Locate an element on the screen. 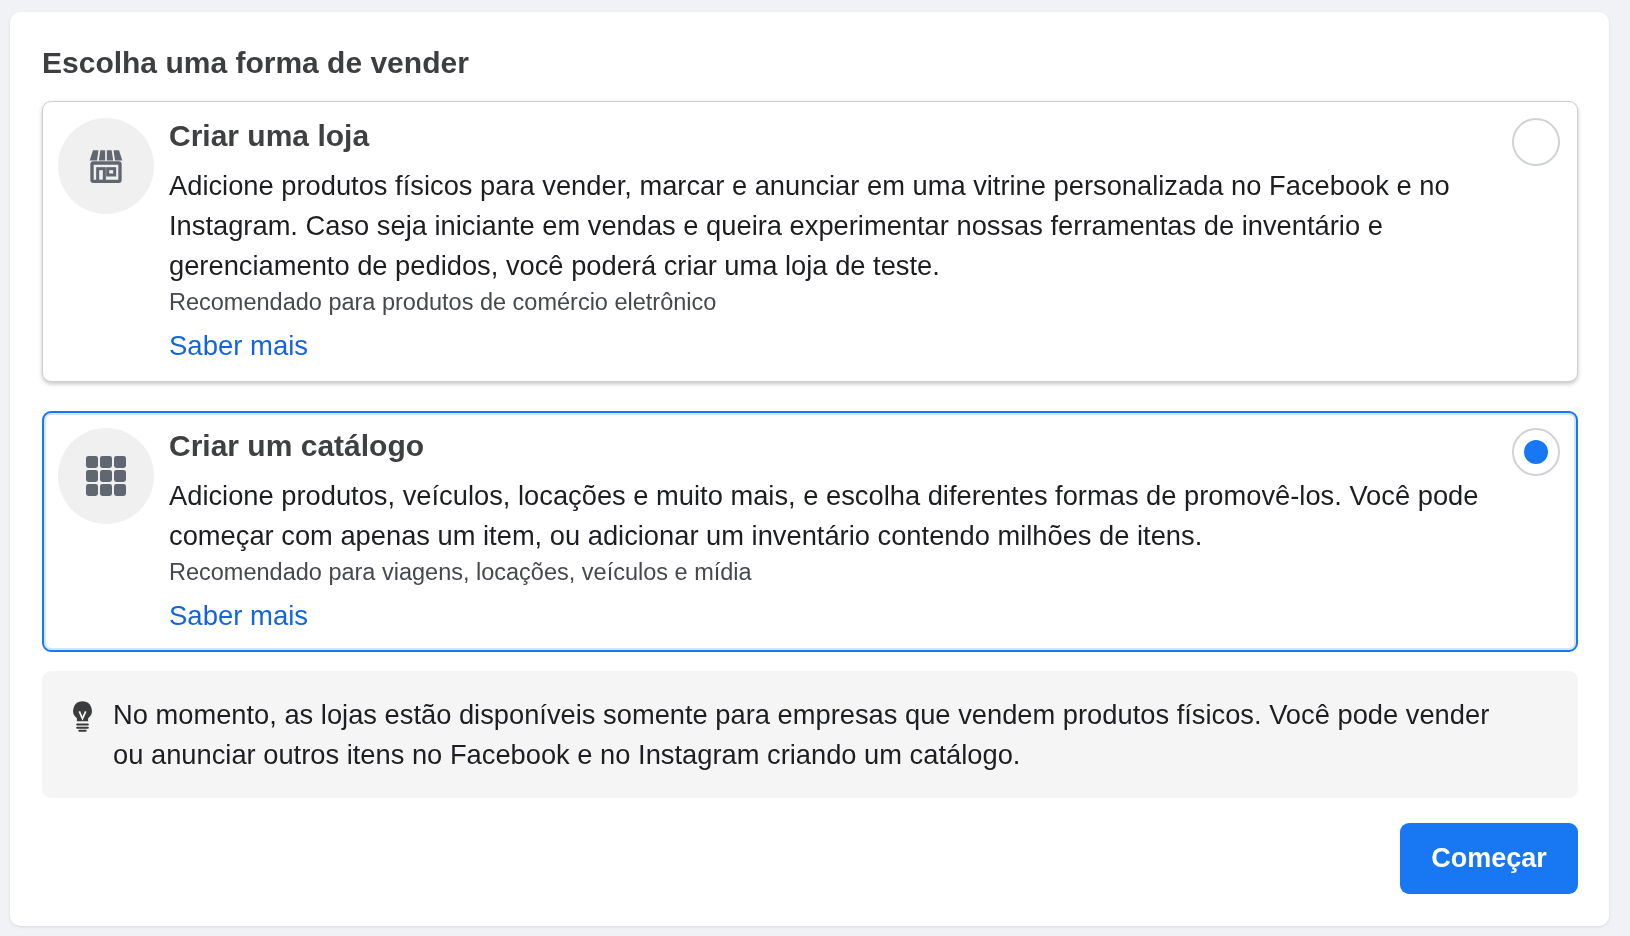  start-button: Começar is located at coordinates (1489, 858).